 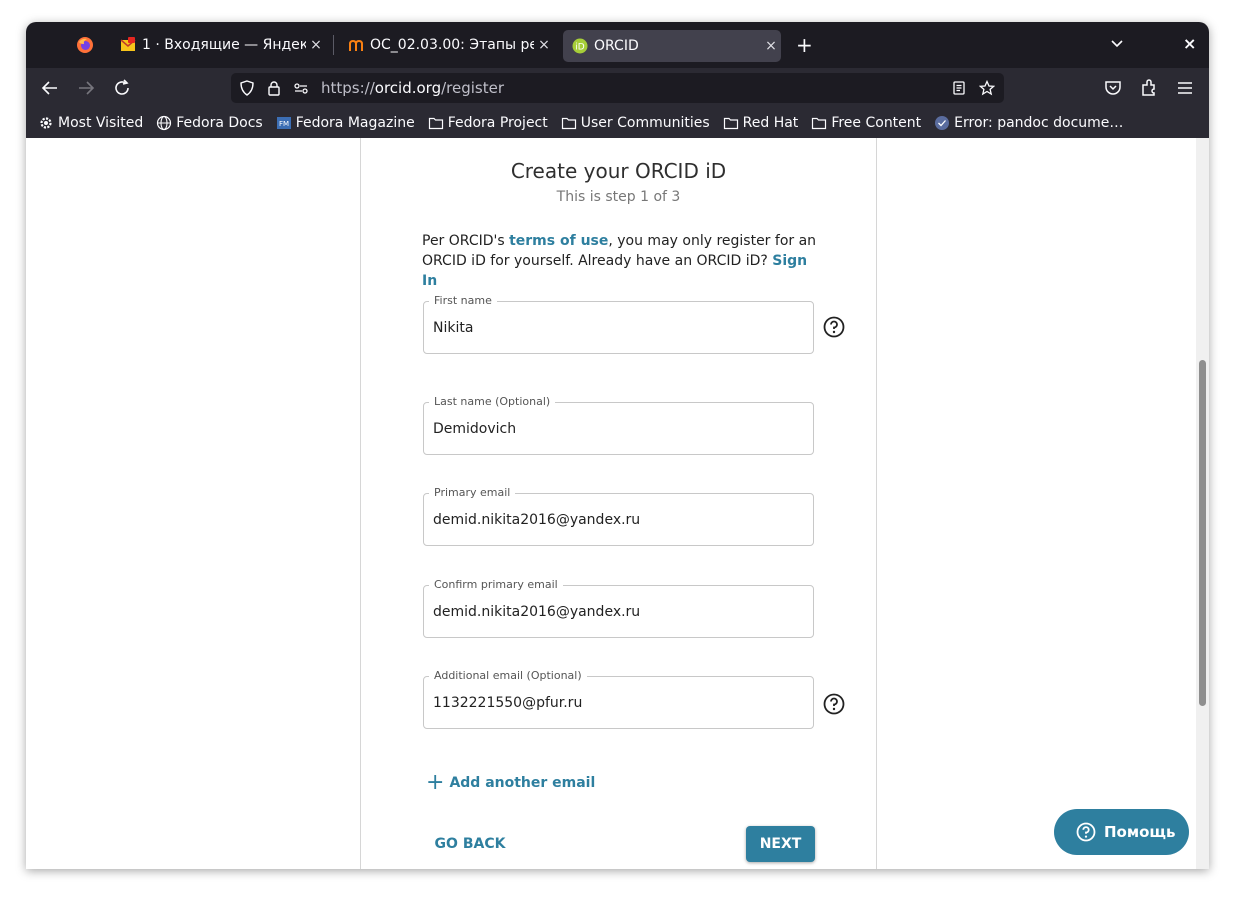 I want to click on url-bar: https://orcid.org/register, so click(x=617, y=88).